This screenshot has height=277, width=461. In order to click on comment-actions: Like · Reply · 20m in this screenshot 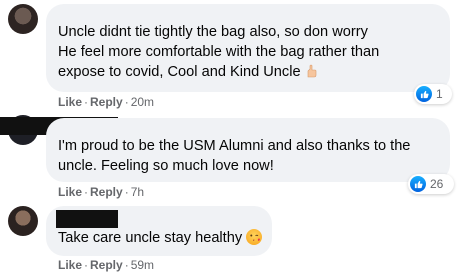, I will do `click(106, 102)`.